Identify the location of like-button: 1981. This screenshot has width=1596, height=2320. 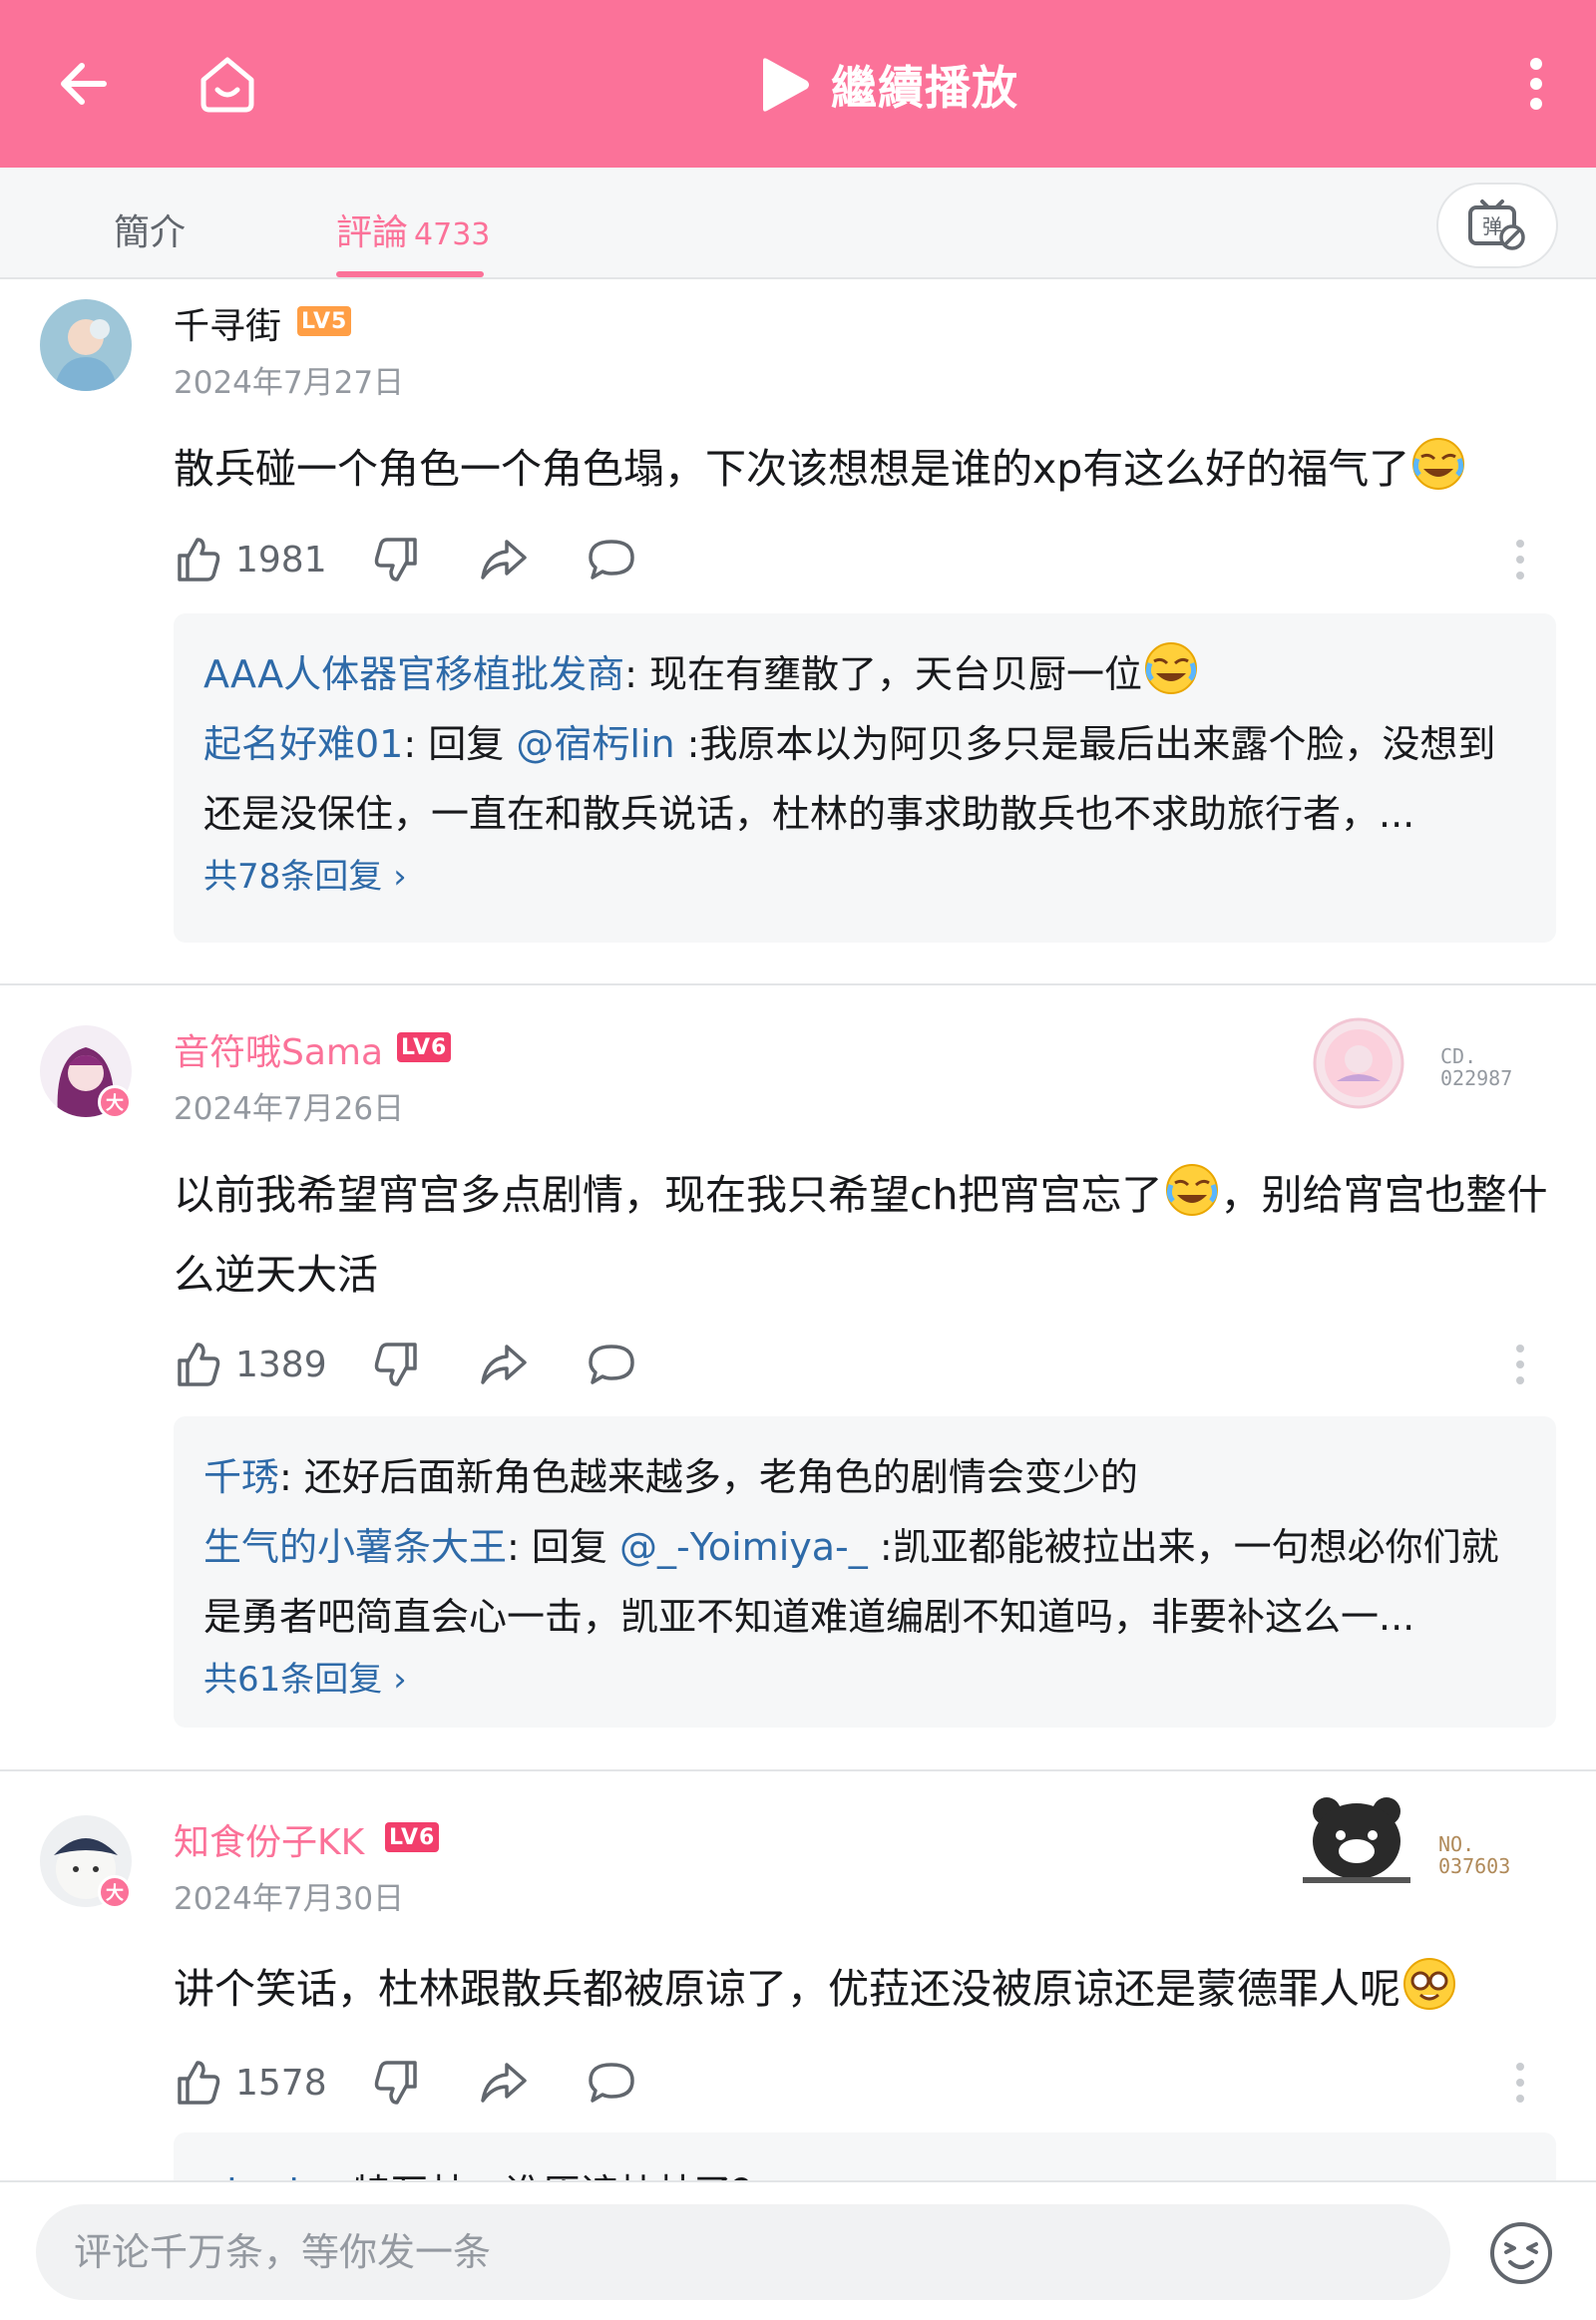
(250, 559).